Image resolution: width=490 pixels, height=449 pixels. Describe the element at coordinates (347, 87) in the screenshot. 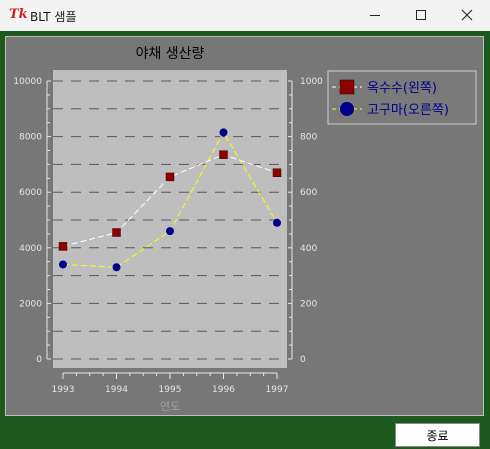

I see `legend-marker-square` at that location.